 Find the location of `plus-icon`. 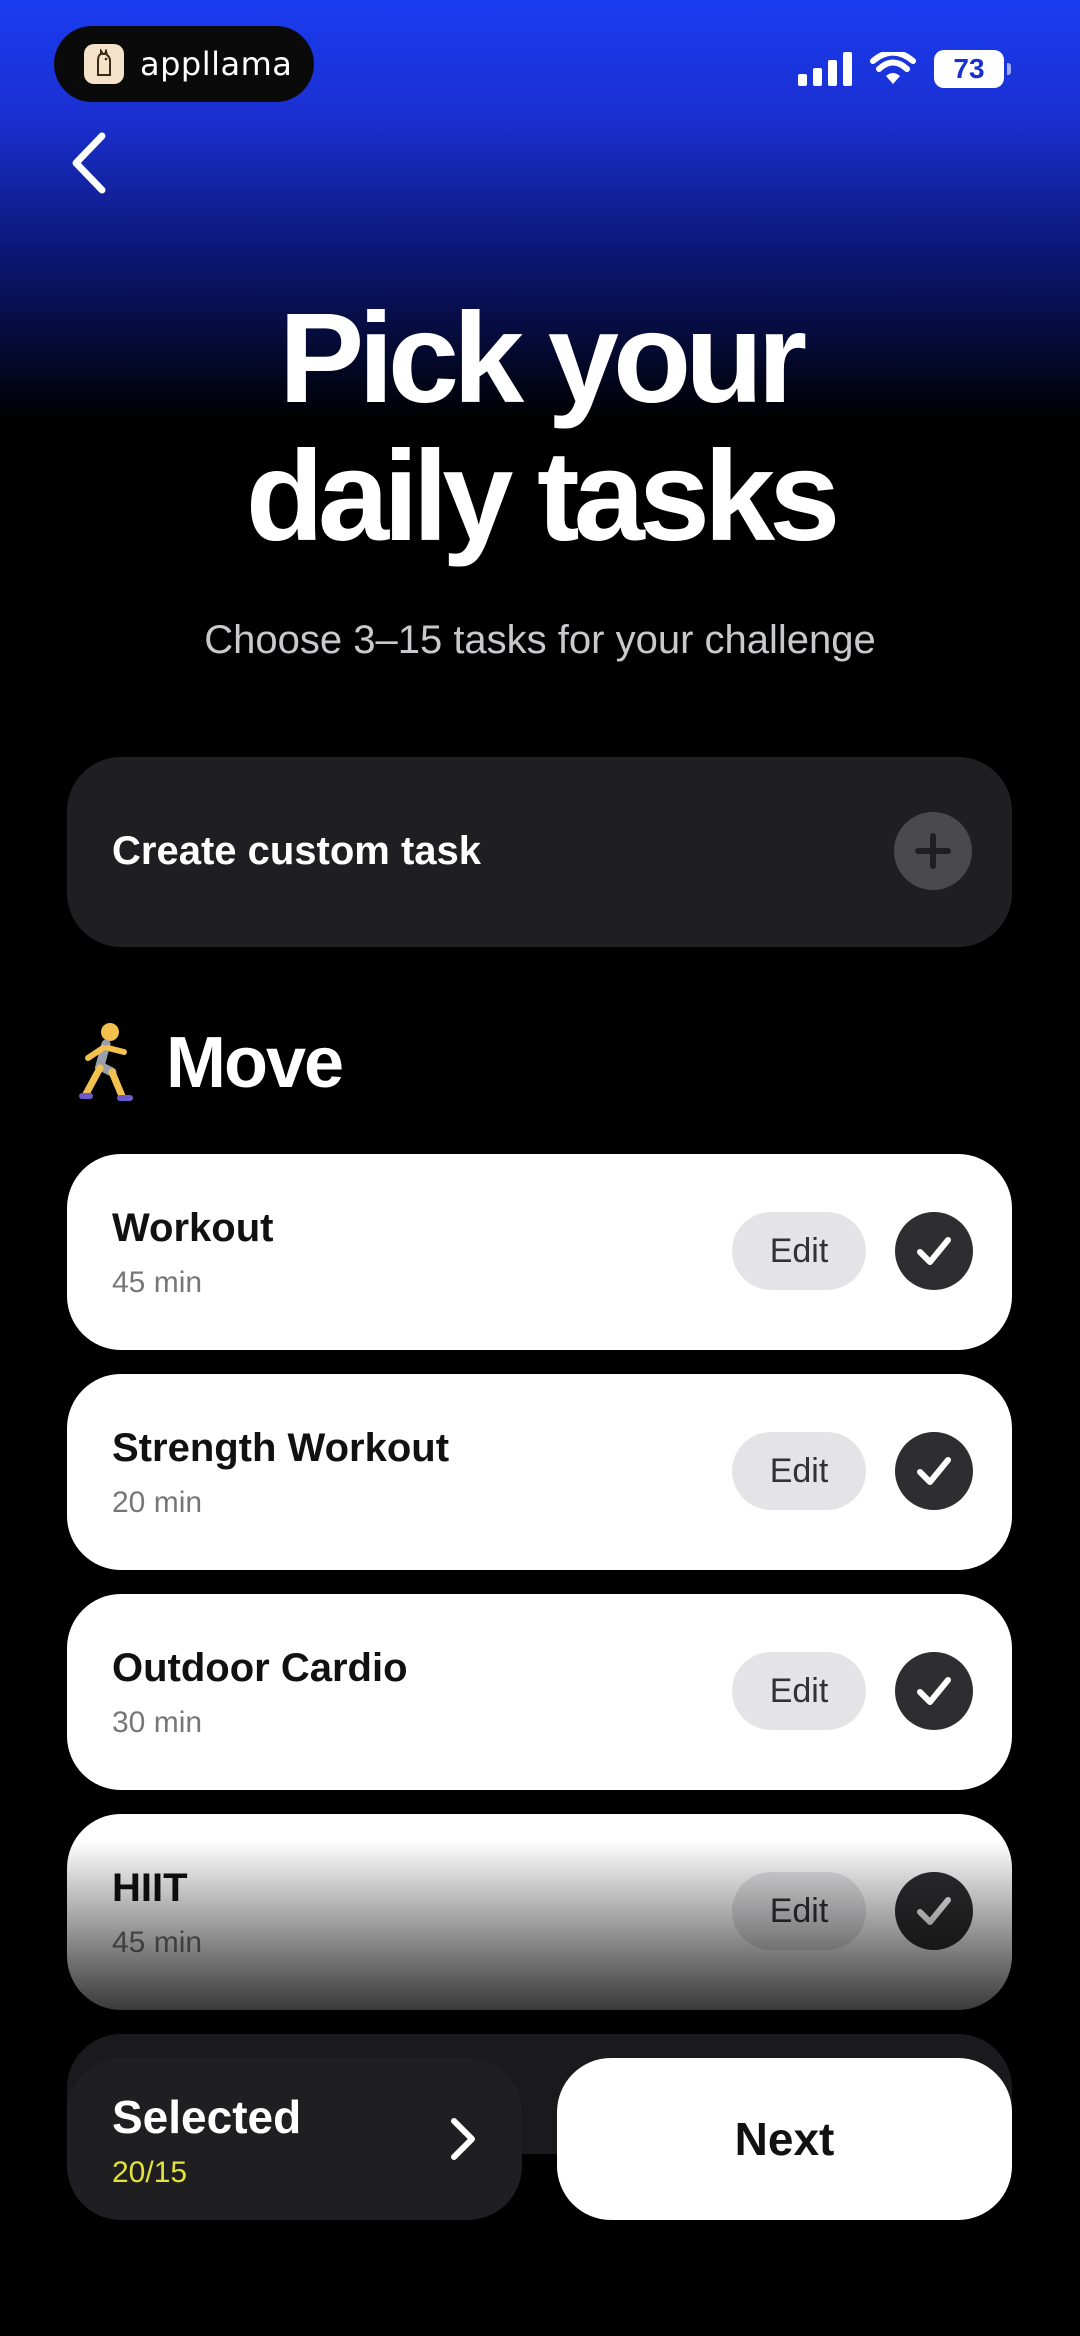

plus-icon is located at coordinates (933, 851).